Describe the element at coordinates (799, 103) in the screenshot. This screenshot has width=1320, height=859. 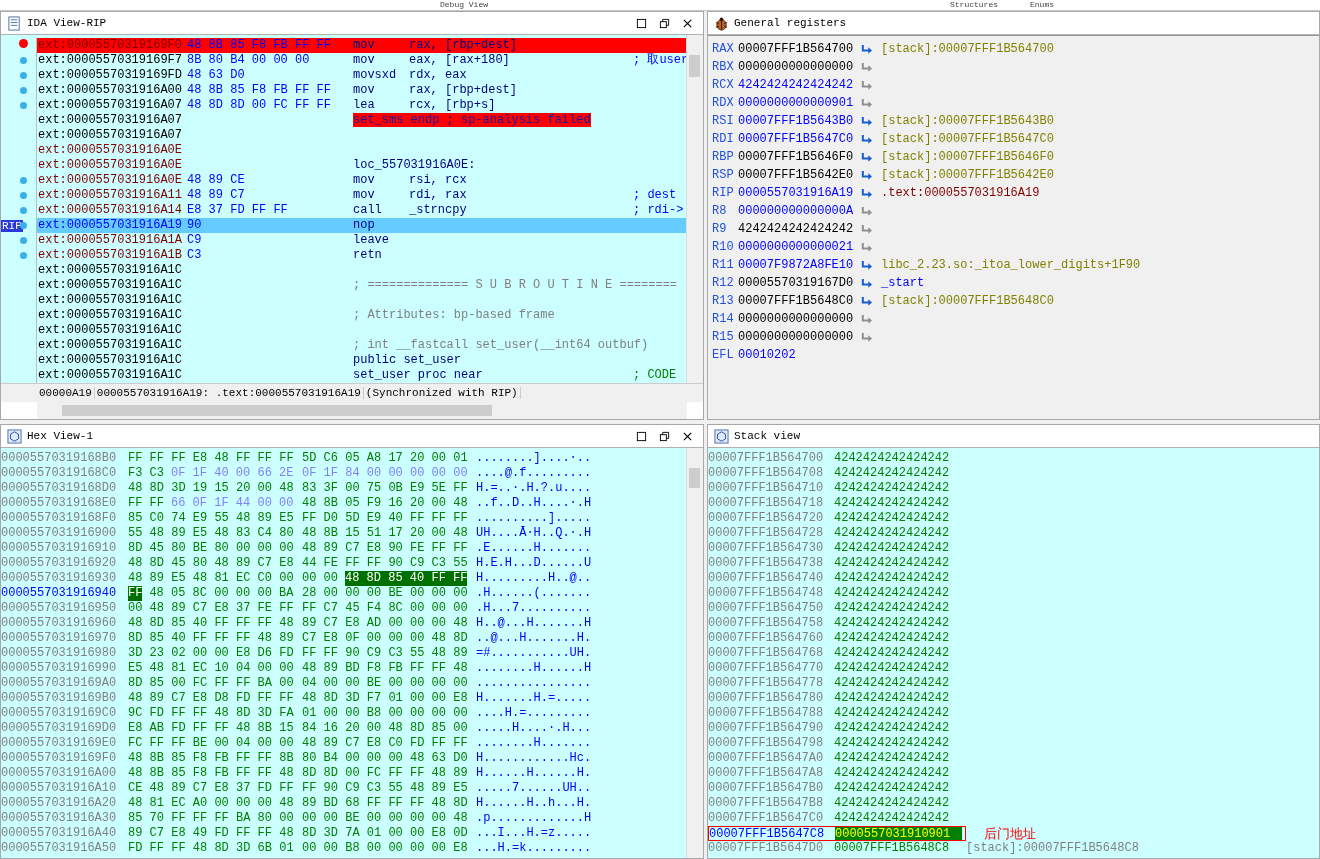
I see `register-value: 0000000000000901` at that location.